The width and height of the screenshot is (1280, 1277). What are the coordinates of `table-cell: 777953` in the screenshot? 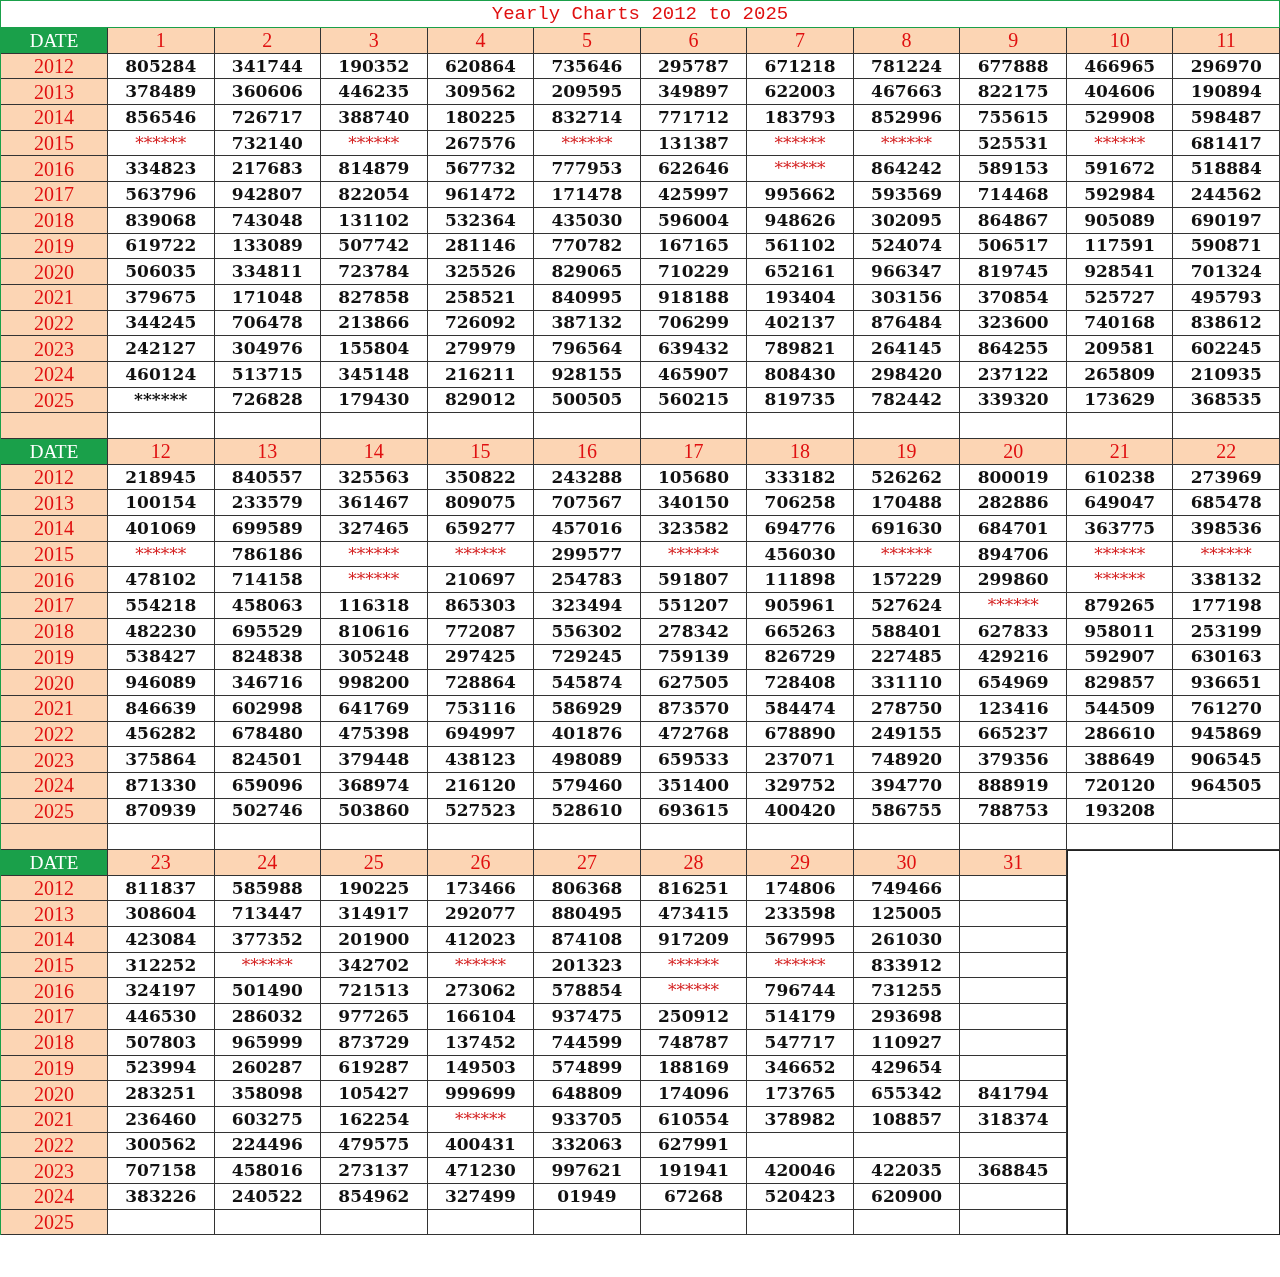 It's located at (587, 169).